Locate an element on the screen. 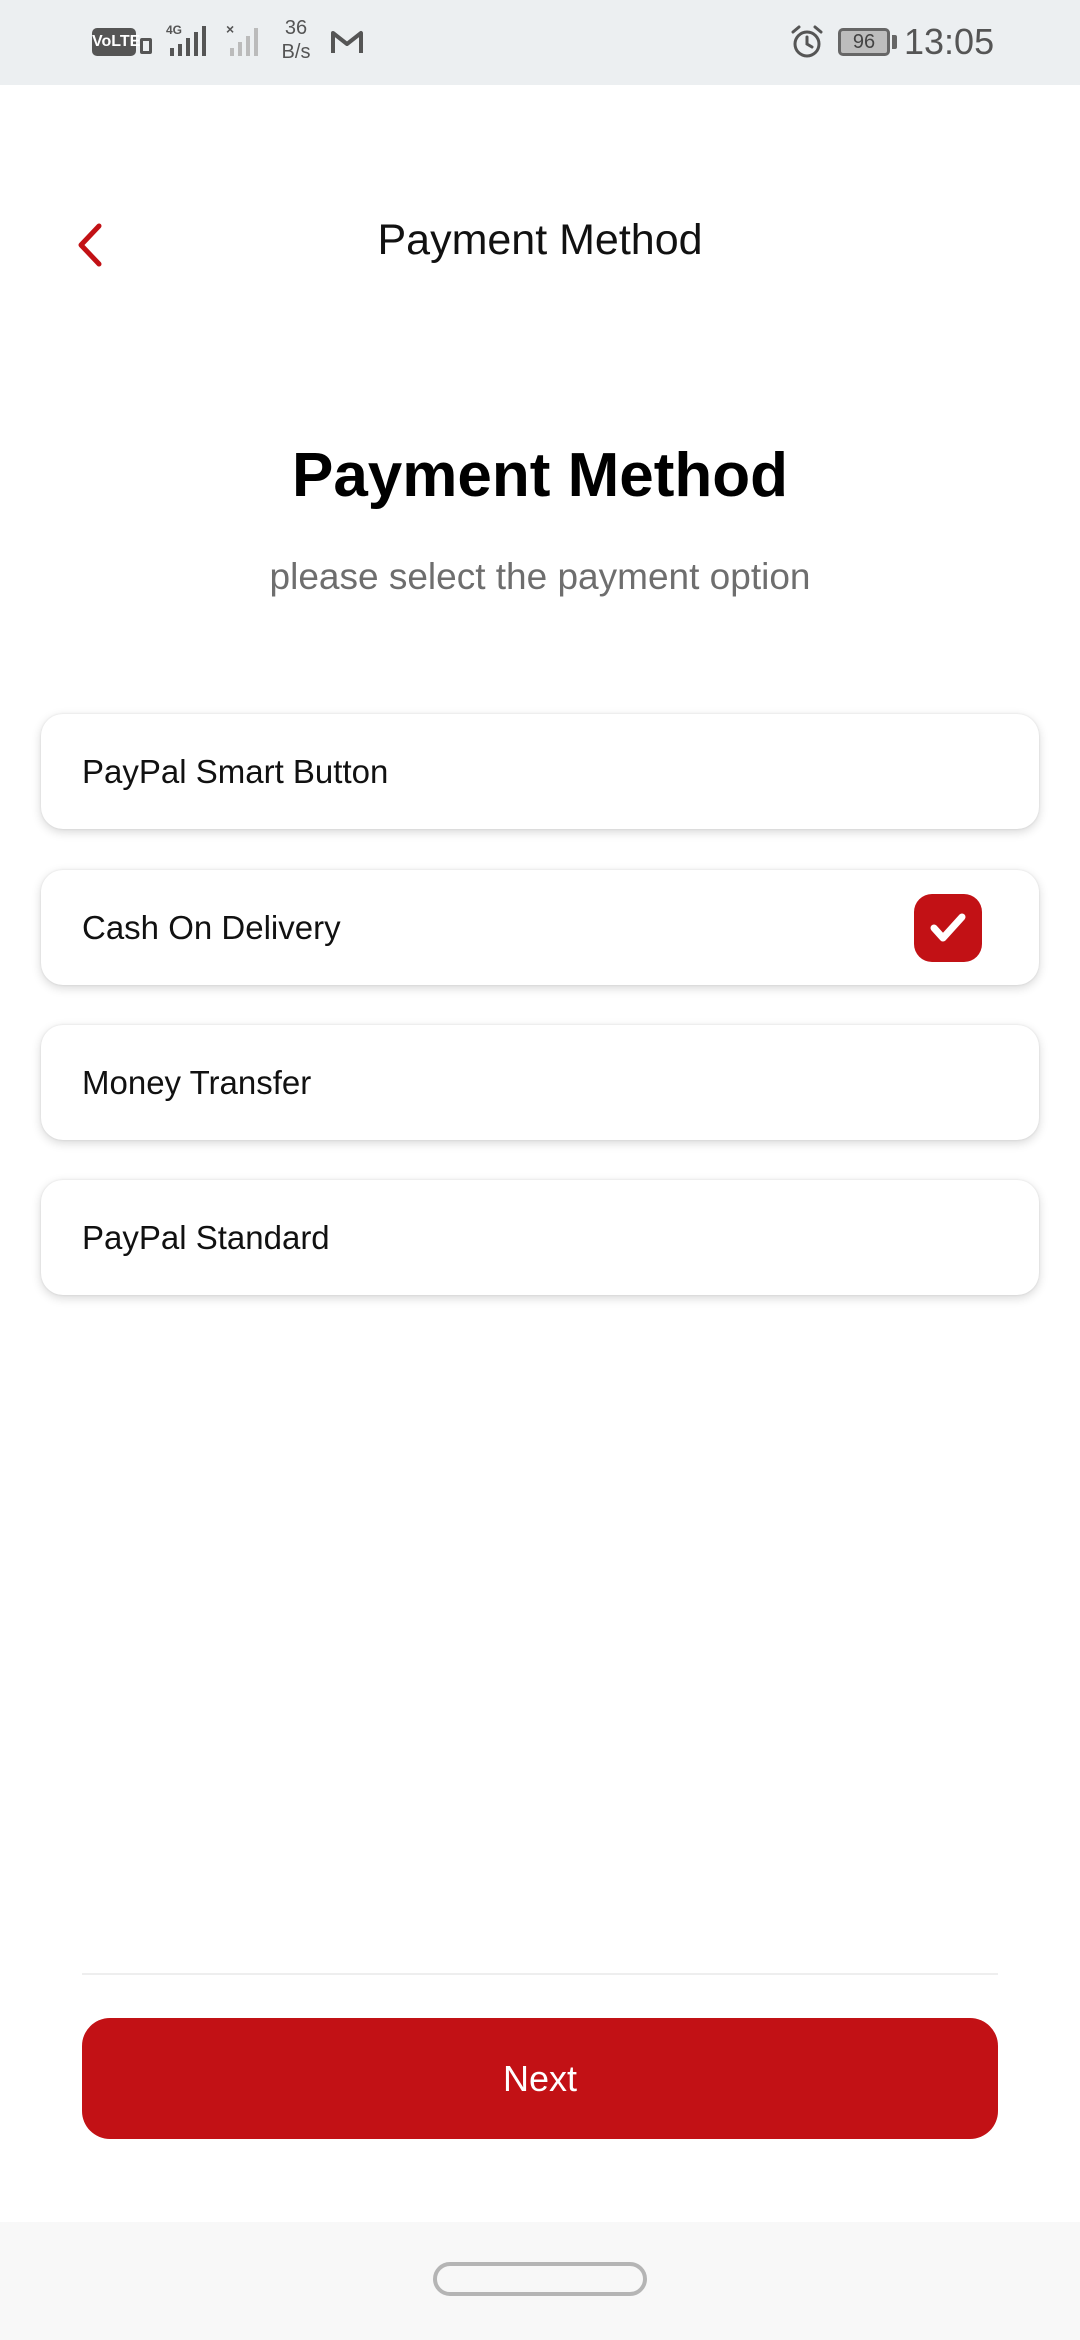 This screenshot has height=2340, width=1080. option-label: Money Transfer is located at coordinates (197, 1082).